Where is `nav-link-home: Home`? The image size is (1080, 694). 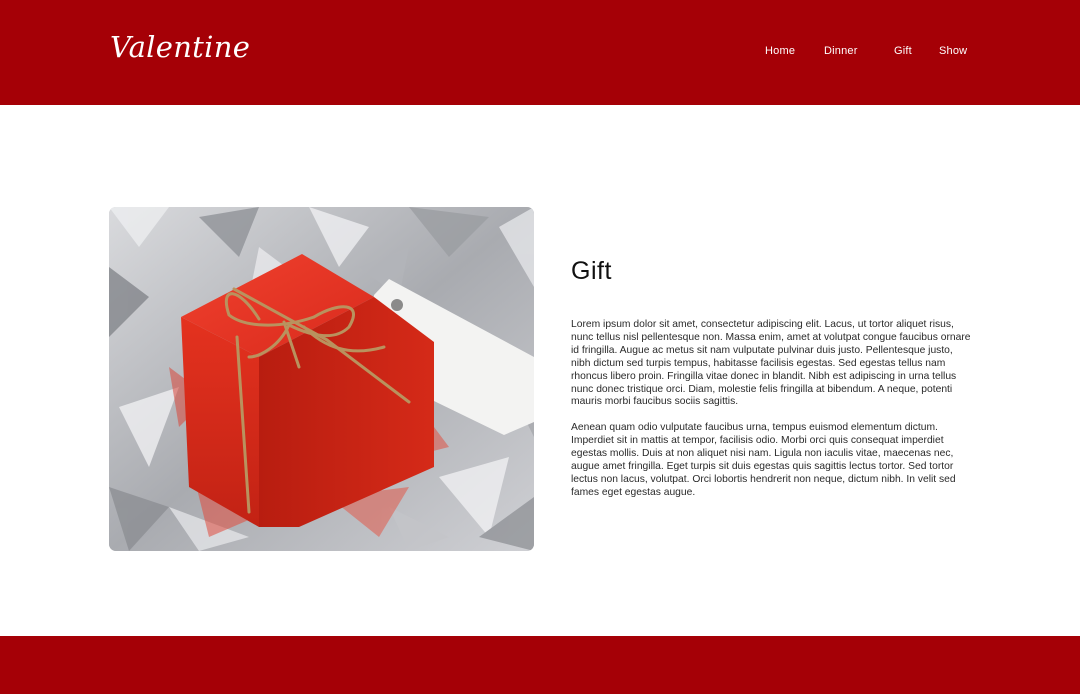
nav-link-home: Home is located at coordinates (780, 51).